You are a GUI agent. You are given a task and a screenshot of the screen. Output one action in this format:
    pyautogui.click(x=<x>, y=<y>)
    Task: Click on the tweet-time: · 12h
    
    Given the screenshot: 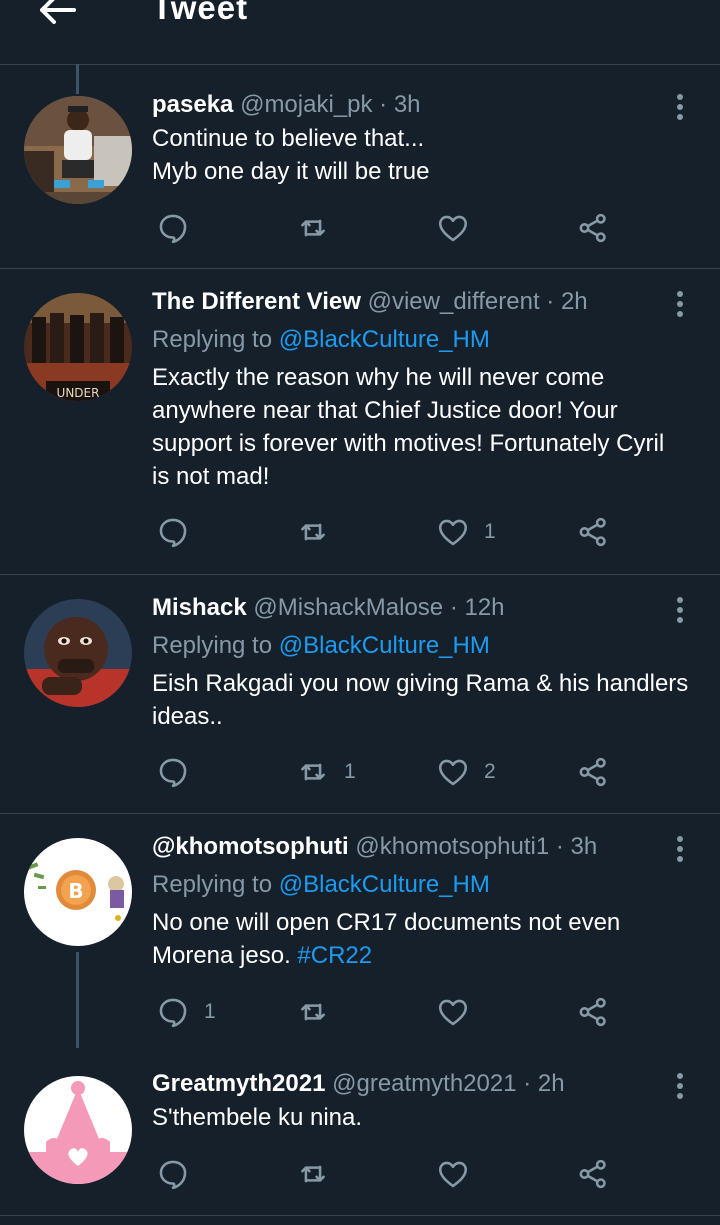 What is the action you would take?
    pyautogui.click(x=477, y=607)
    